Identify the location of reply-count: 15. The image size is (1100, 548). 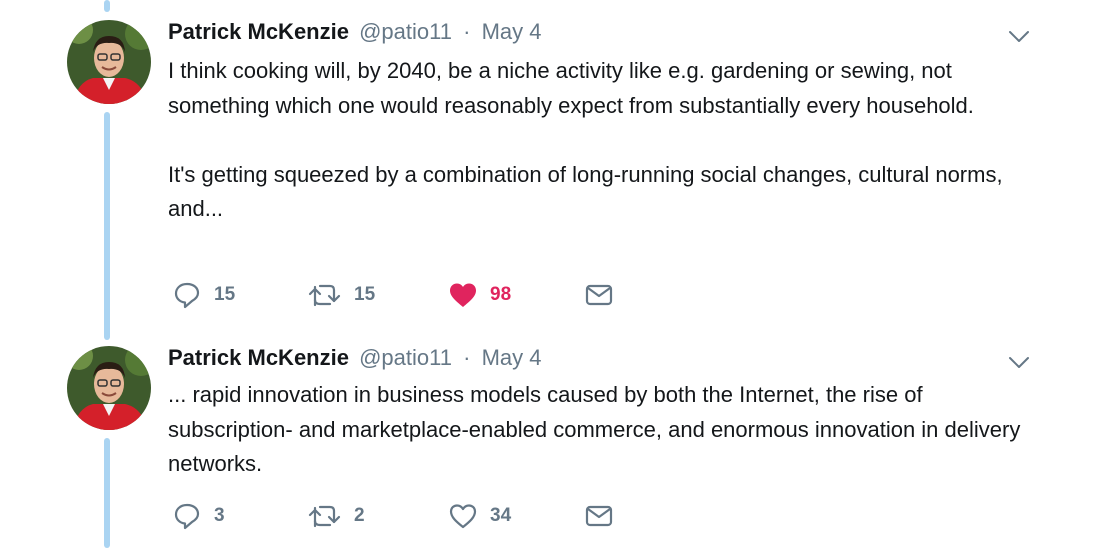
(225, 294).